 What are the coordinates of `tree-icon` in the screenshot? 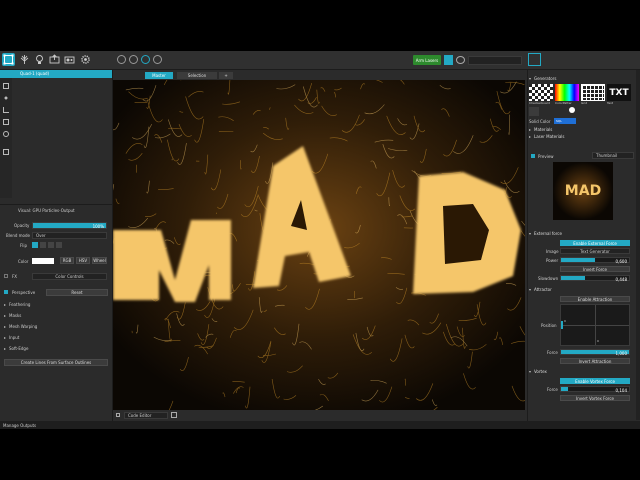 It's located at (24, 59).